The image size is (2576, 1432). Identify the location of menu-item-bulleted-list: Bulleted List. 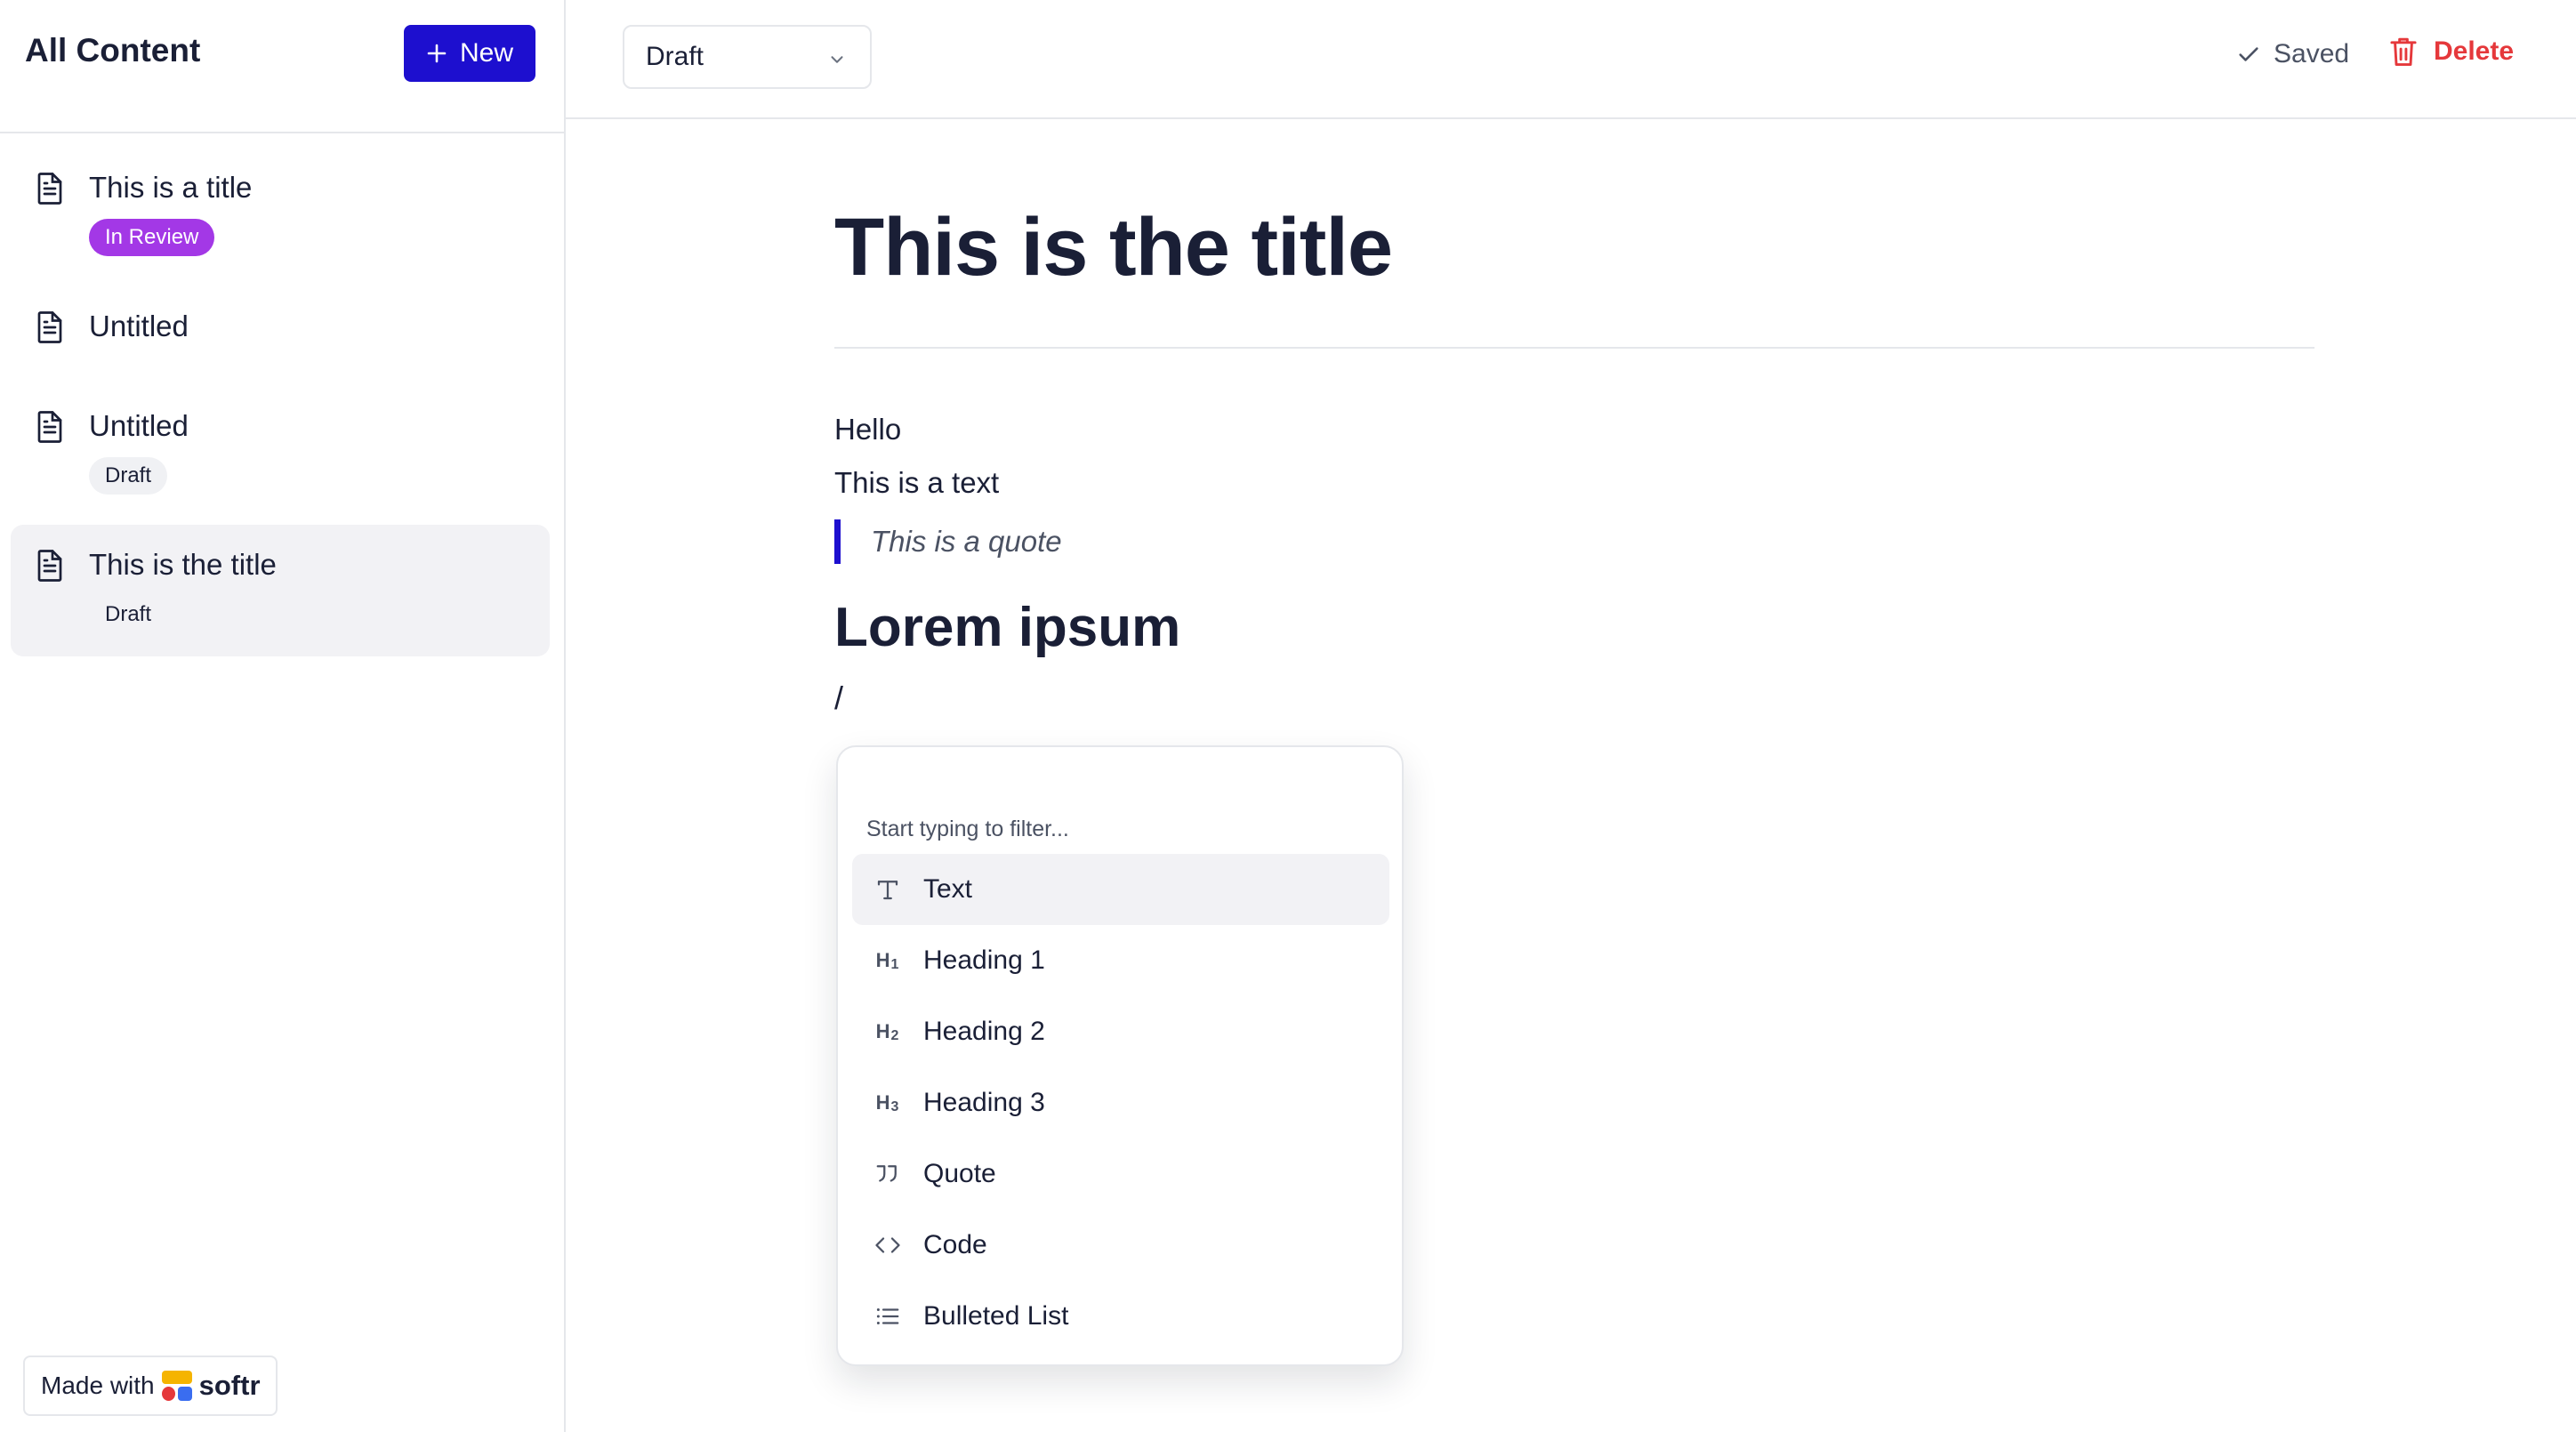
(1120, 1317).